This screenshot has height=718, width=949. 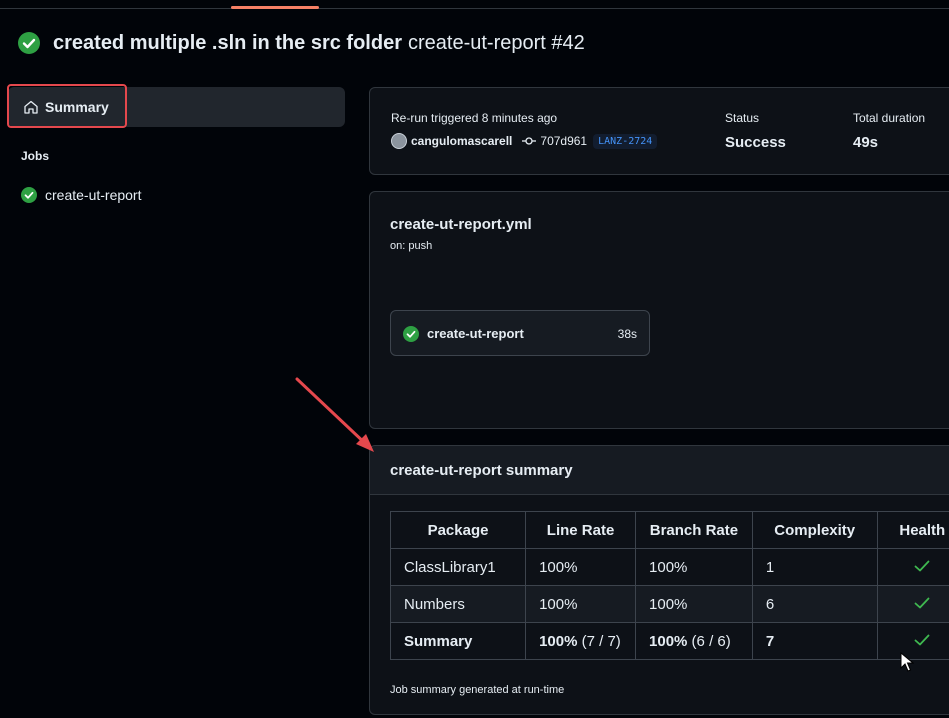 What do you see at coordinates (907, 662) in the screenshot?
I see `mouse-pointer-icon` at bounding box center [907, 662].